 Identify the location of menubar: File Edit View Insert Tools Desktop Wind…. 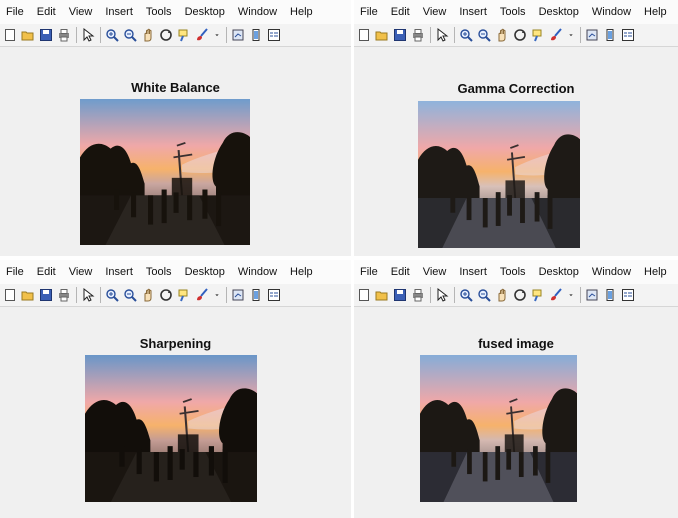
(516, 12).